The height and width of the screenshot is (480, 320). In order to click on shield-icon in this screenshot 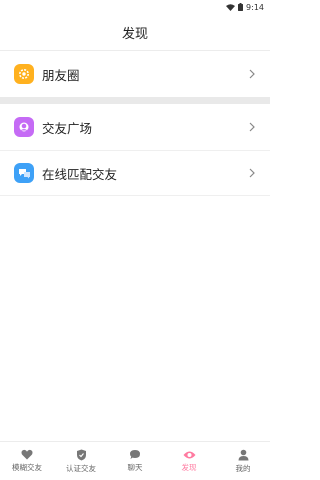, I will do `click(81, 454)`.